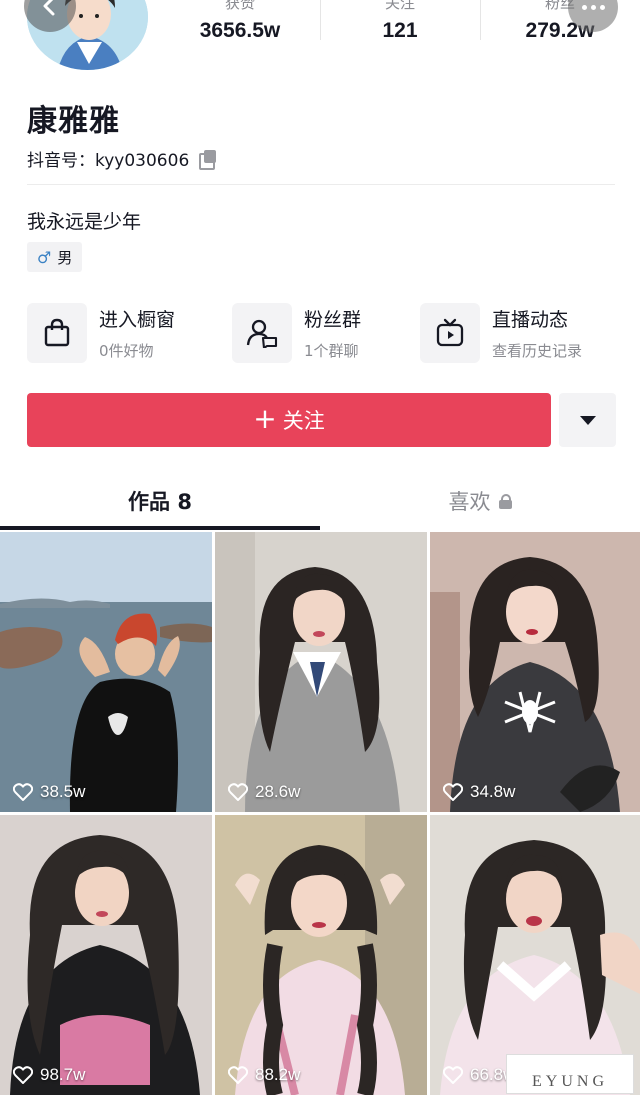 This screenshot has width=640, height=1100. I want to click on chevron-left-icon, so click(49, 8).